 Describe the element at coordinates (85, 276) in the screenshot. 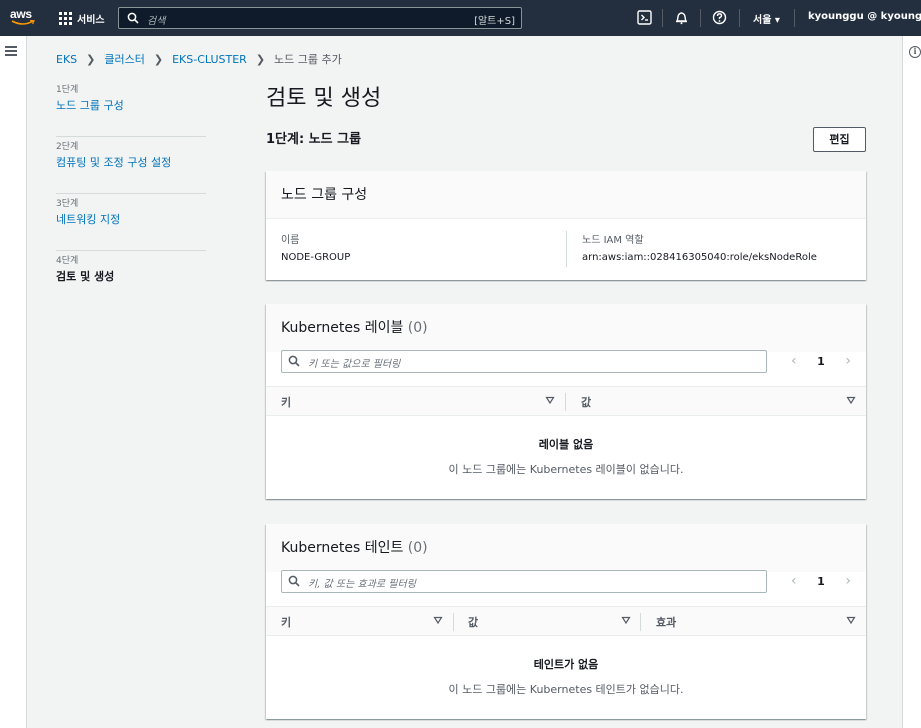

I see `step-current: 검토 및 생성` at that location.